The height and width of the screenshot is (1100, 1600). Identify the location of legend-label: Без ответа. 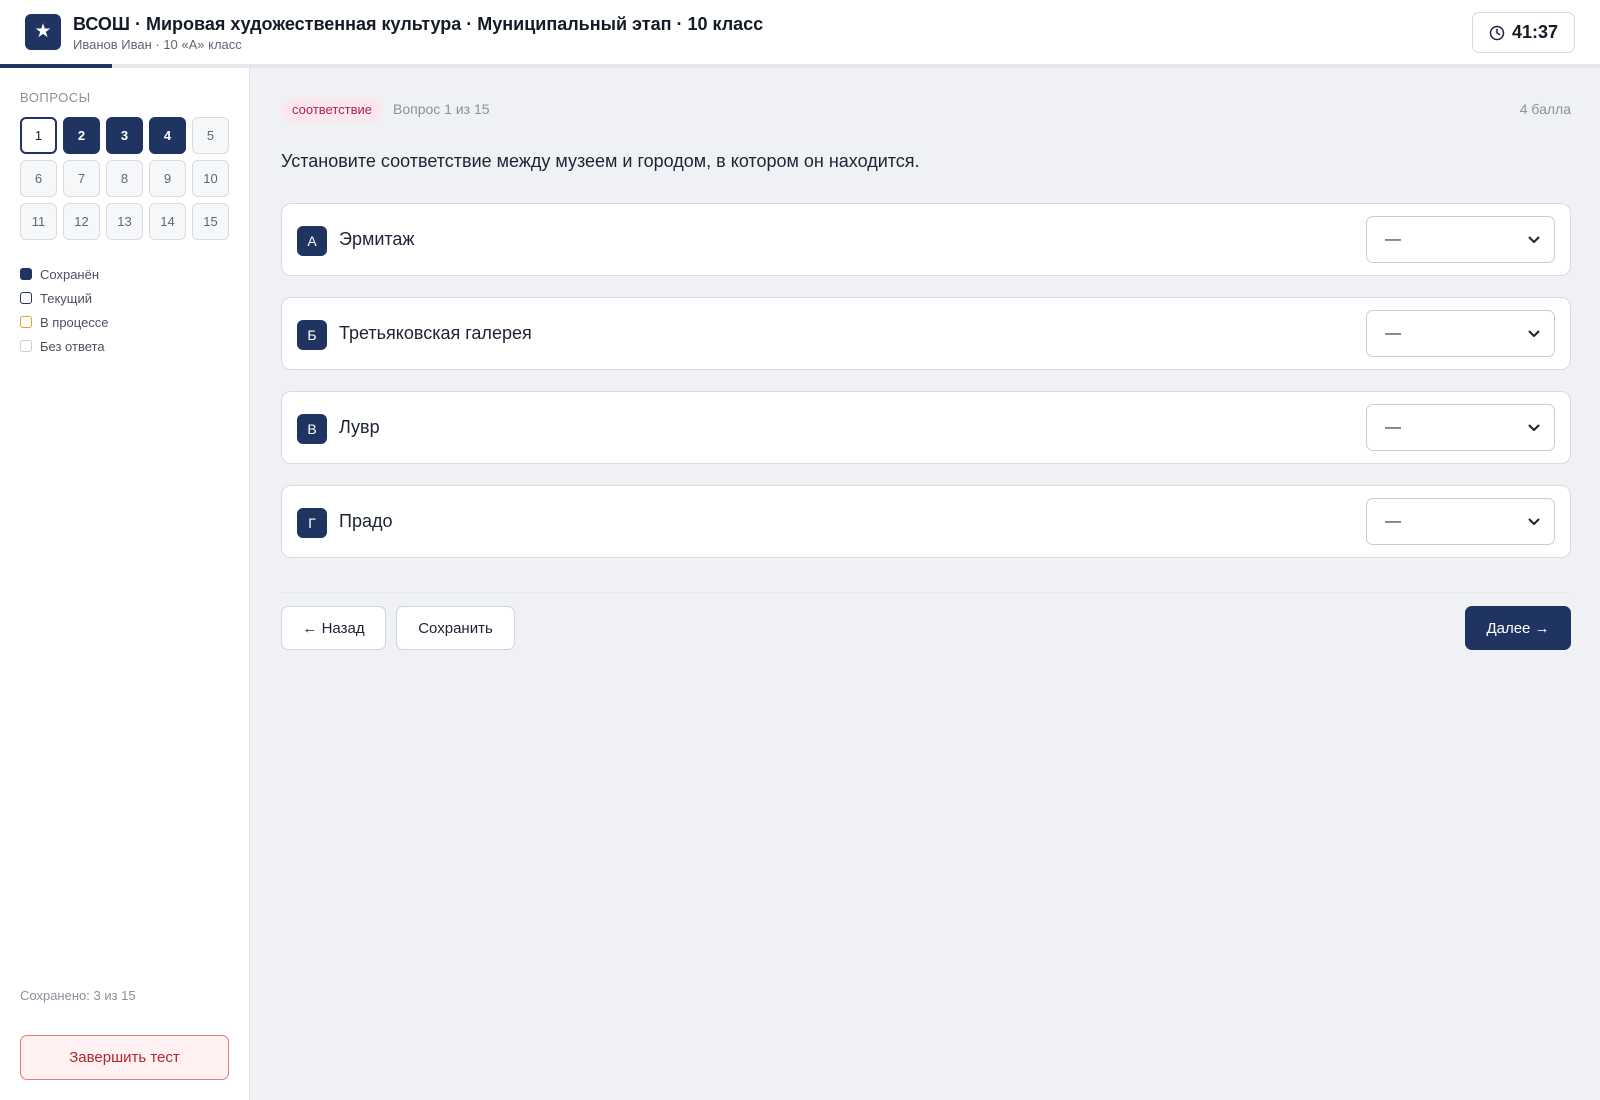
(72, 346).